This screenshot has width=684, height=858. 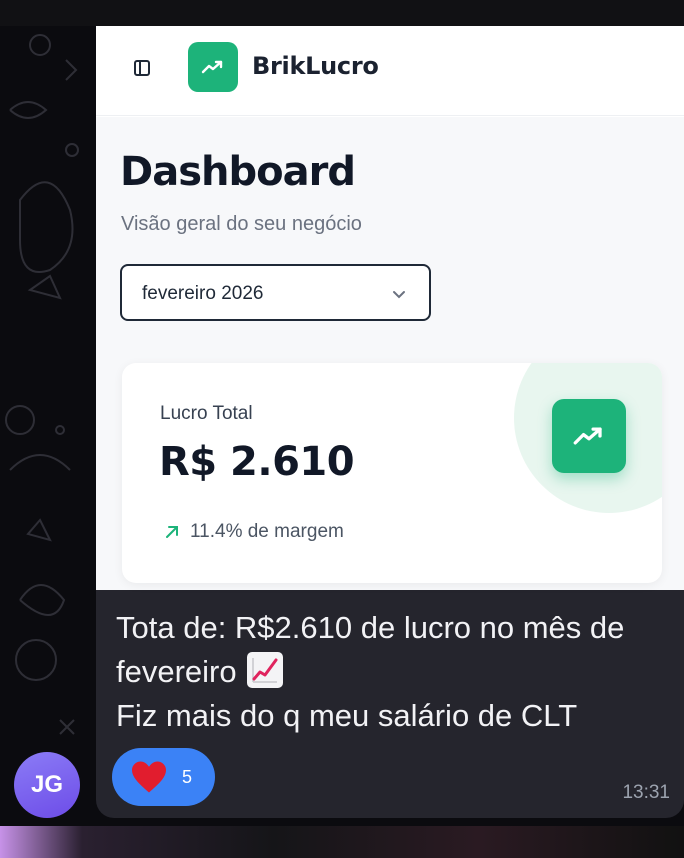 I want to click on bottom-strip, so click(x=342, y=842).